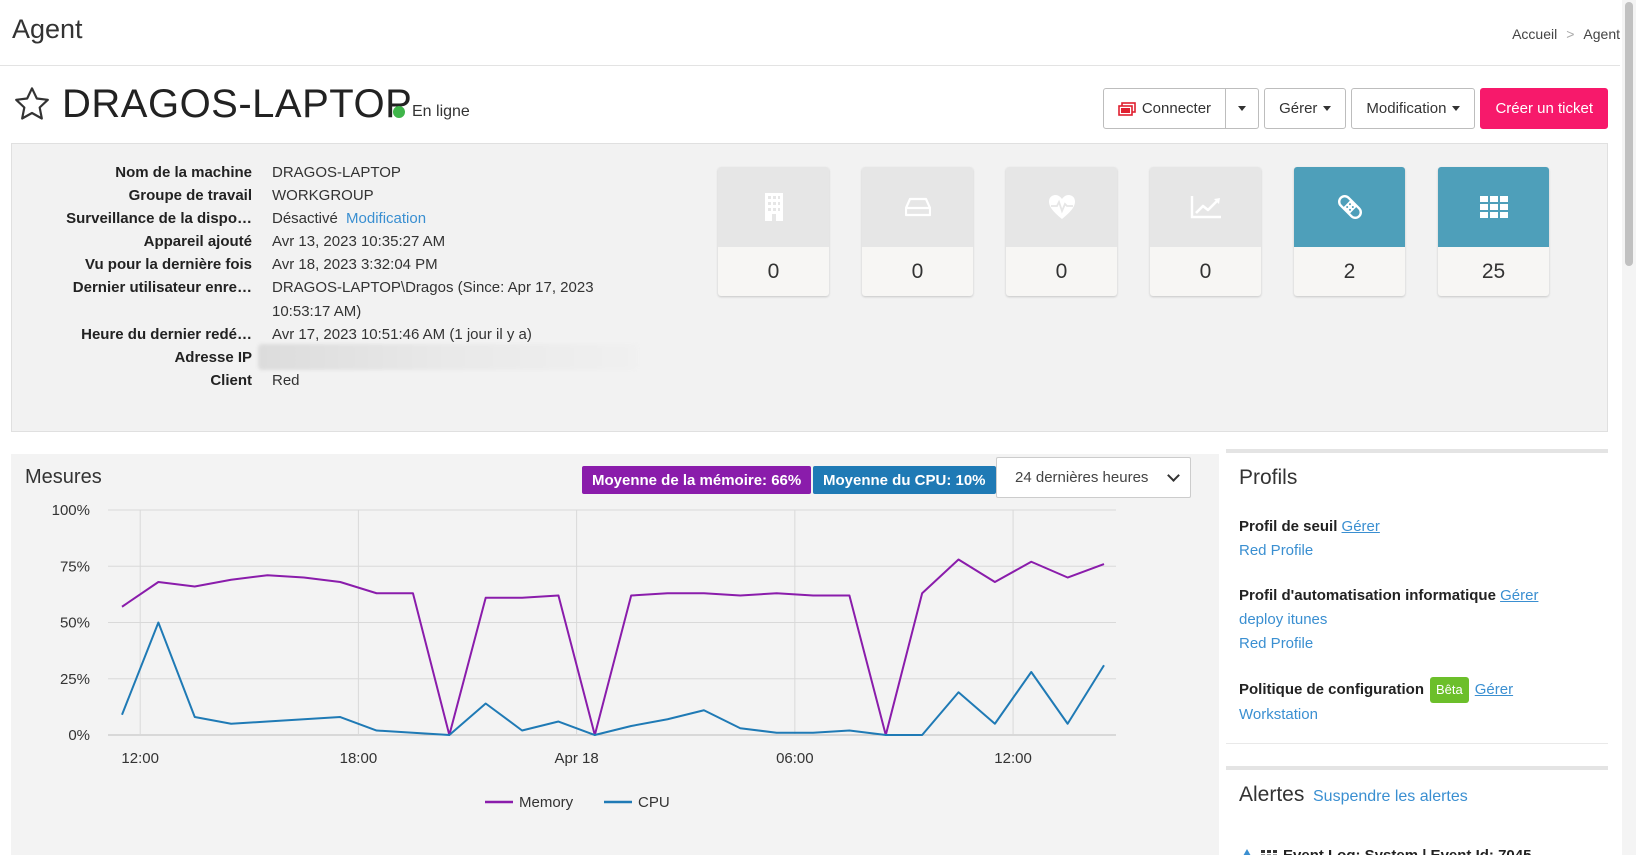 The width and height of the screenshot is (1636, 855). I want to click on workgroup-value: WORKGROUP, so click(323, 195).